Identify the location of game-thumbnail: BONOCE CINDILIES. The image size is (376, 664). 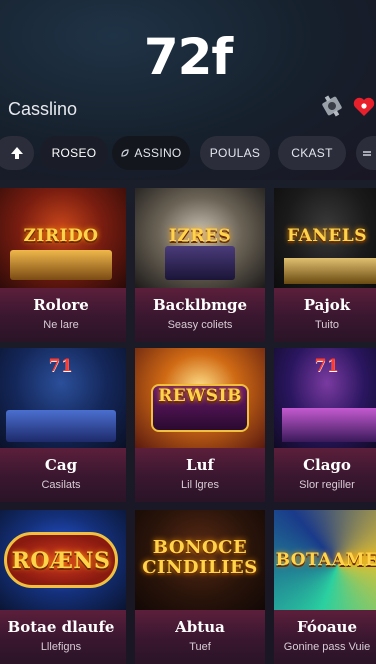
(200, 560).